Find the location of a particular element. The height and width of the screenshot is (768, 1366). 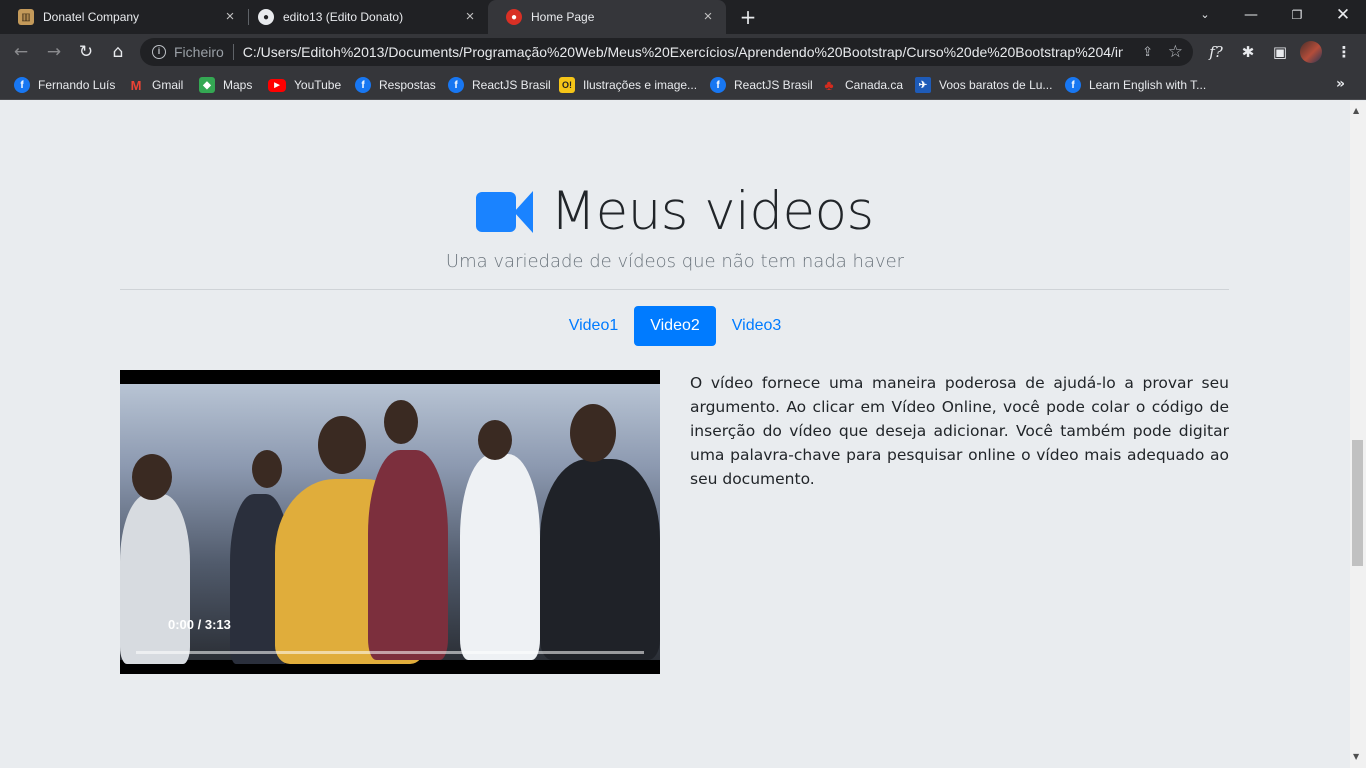

back-button: ← is located at coordinates (21, 52).